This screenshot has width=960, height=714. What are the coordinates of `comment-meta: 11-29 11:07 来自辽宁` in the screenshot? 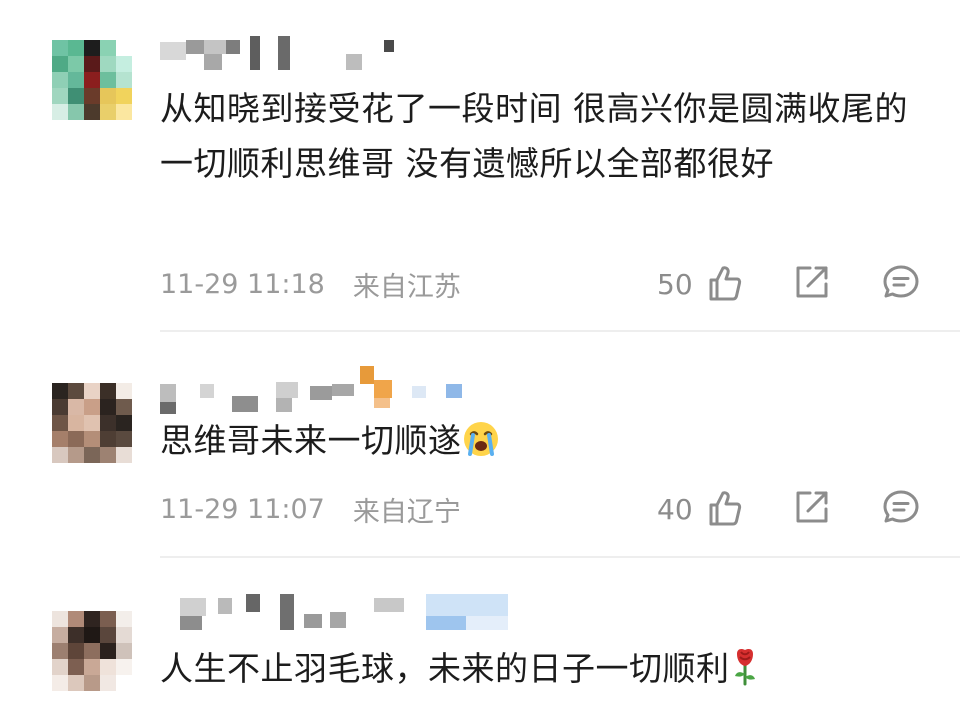 It's located at (310, 509).